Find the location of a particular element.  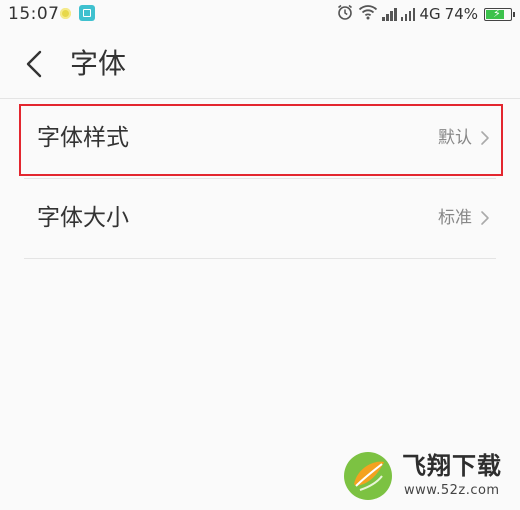

watermark-url: www.52z.com is located at coordinates (452, 490).